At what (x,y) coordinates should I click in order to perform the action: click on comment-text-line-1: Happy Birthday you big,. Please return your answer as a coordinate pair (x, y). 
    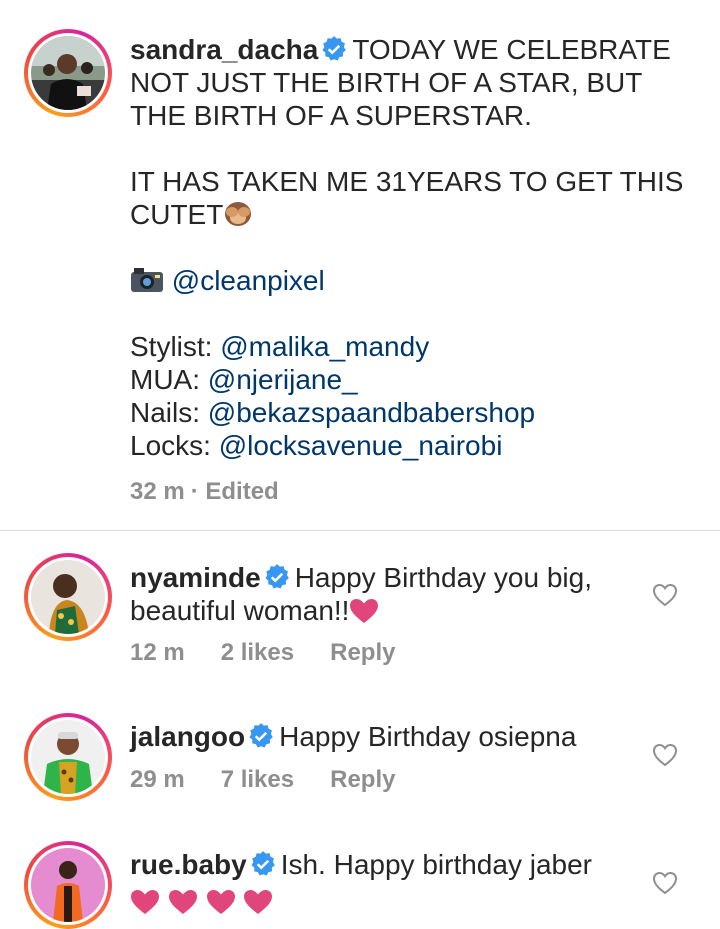
    Looking at the image, I should click on (443, 577).